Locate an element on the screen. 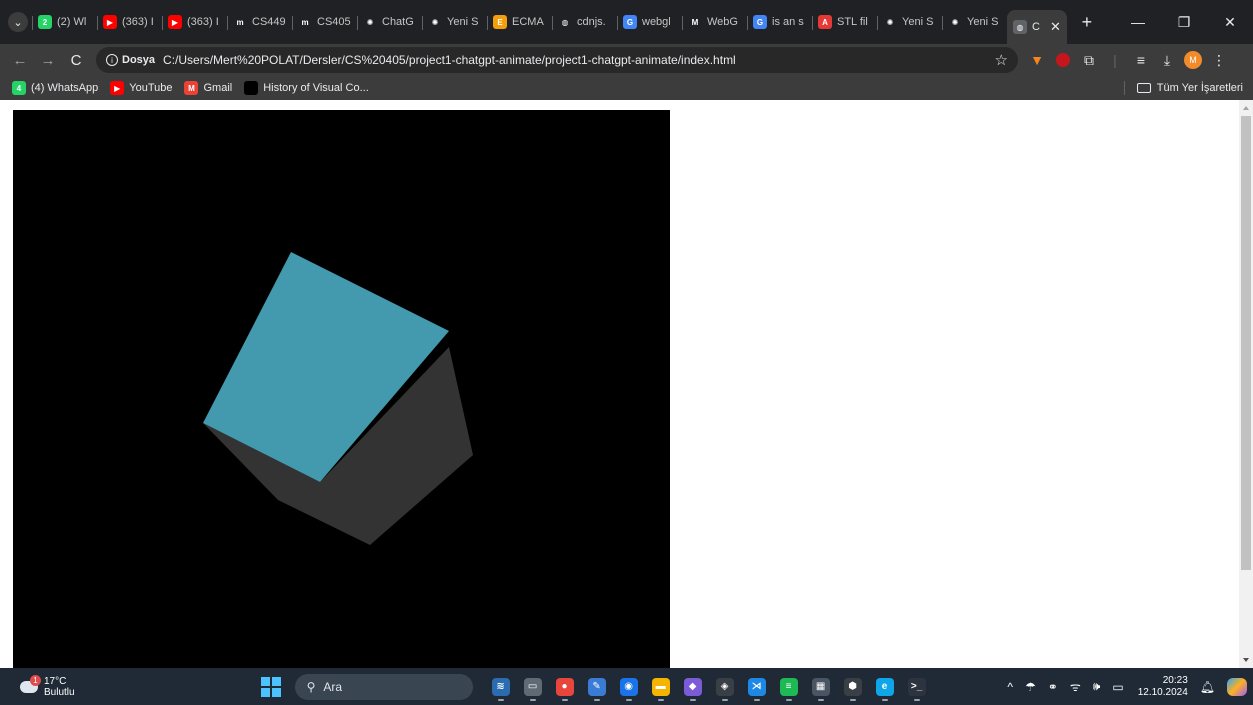 The image size is (1253, 705). forward-button: → is located at coordinates (48, 60).